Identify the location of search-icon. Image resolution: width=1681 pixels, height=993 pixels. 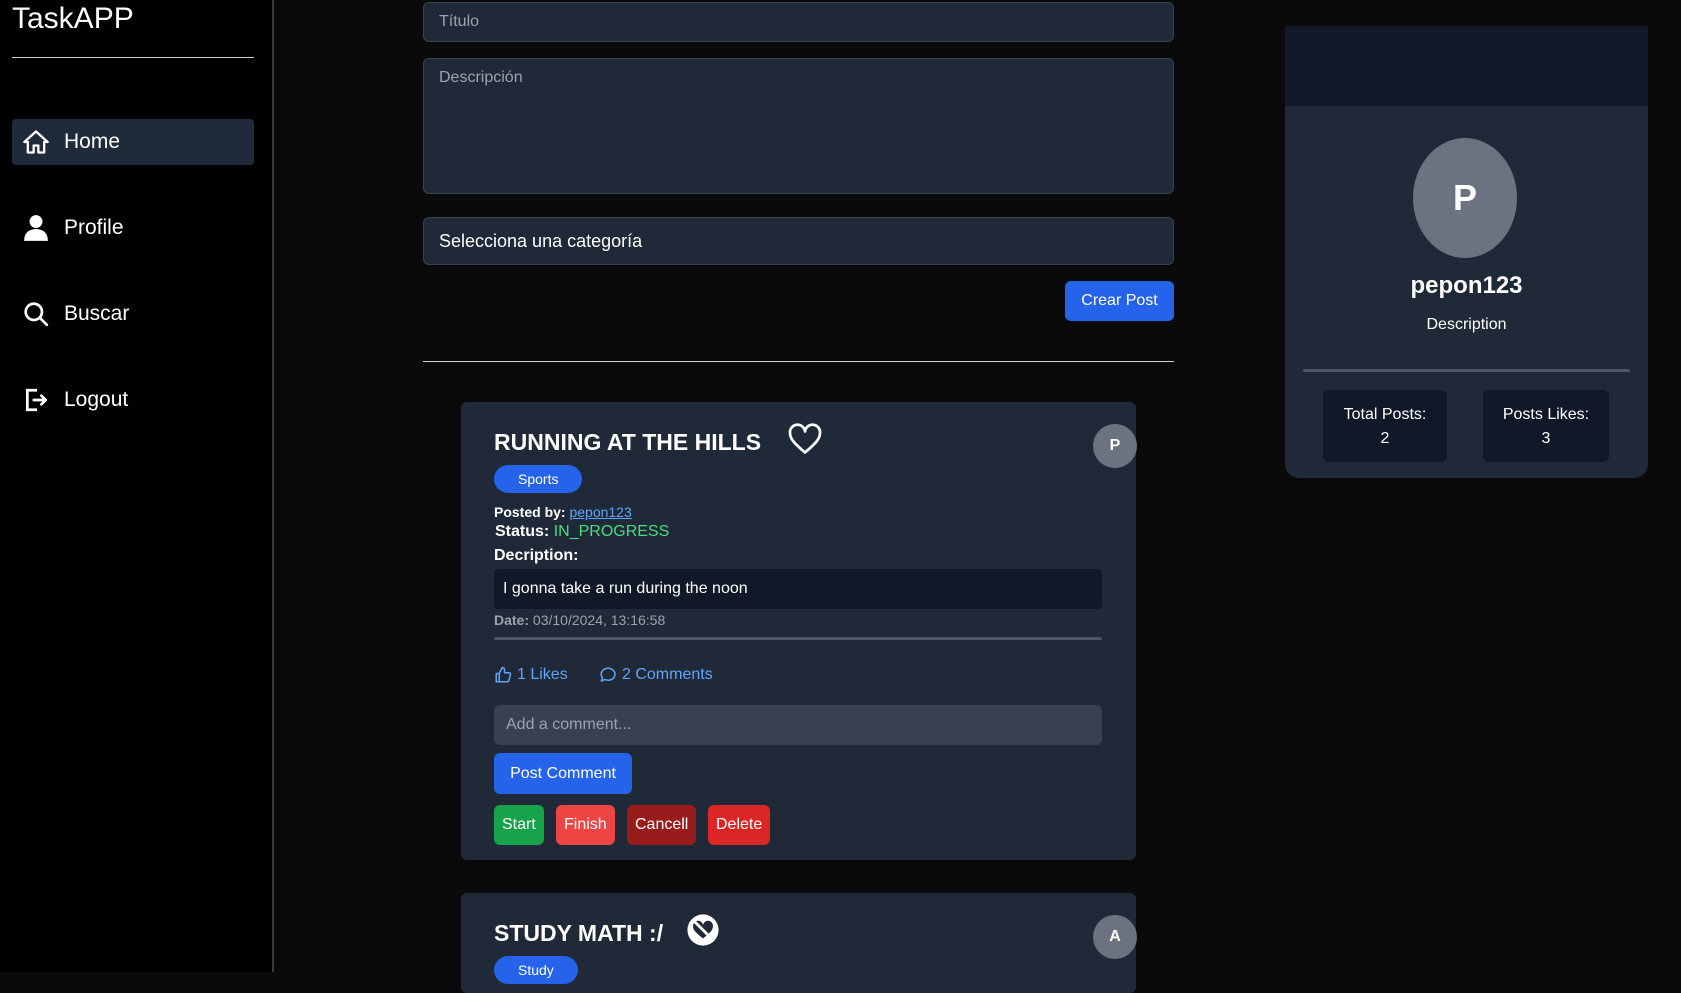
(36, 314).